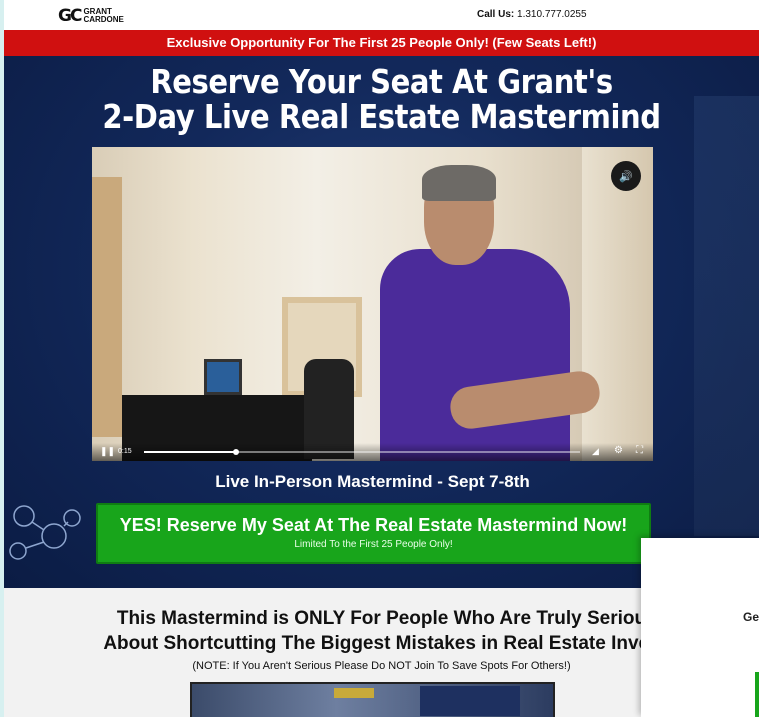  I want to click on video-scene-door, so click(107, 307).